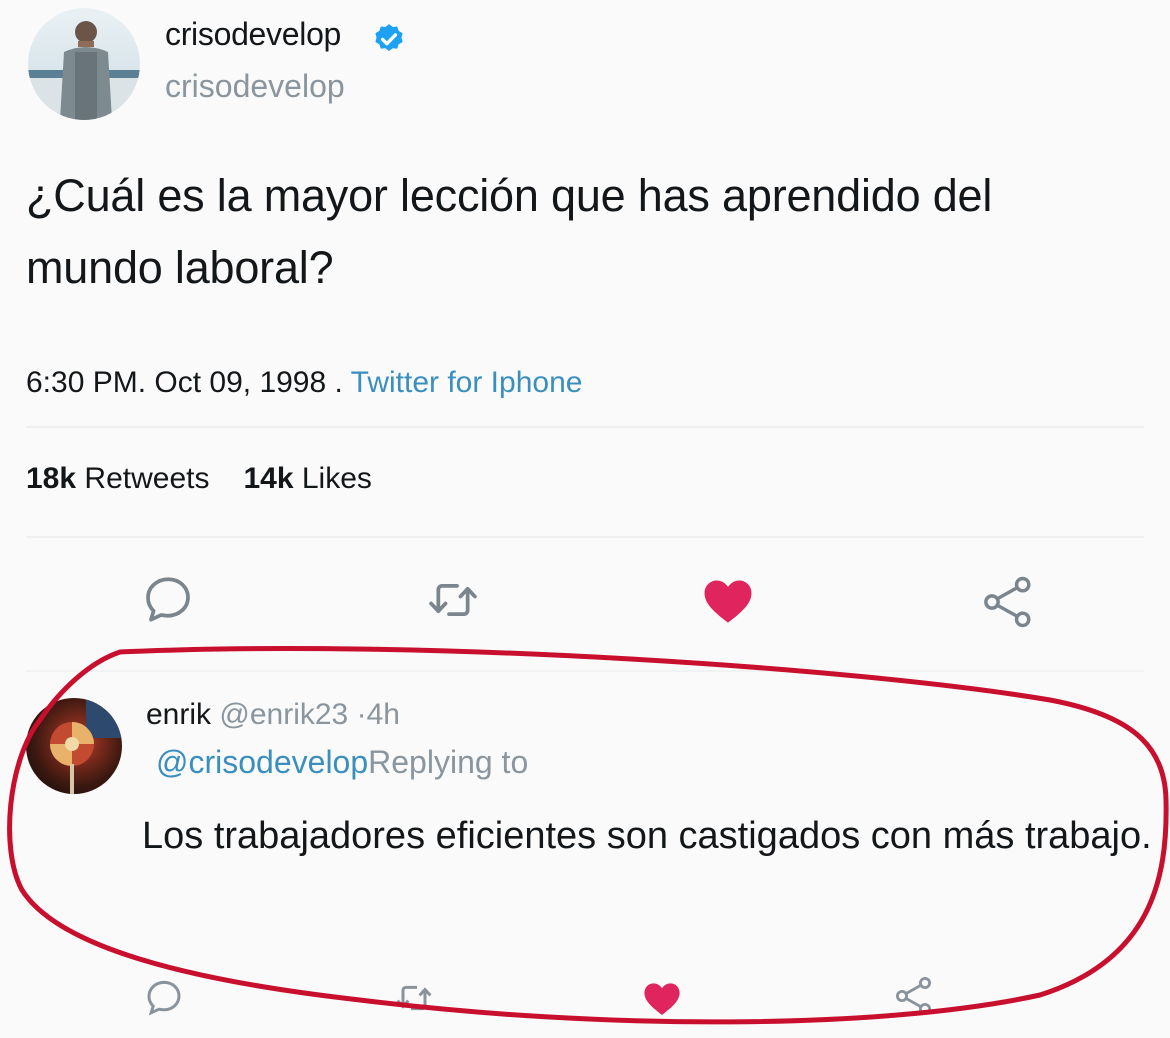  I want to click on tweet-source-link: Twitter for Iphone, so click(467, 382).